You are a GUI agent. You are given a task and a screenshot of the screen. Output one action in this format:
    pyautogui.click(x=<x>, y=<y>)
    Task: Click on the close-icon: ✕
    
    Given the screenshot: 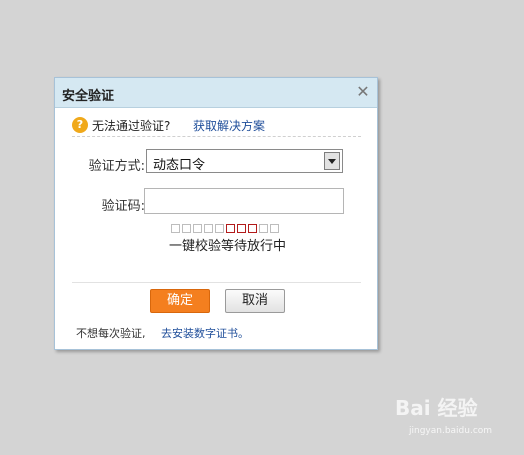 What is the action you would take?
    pyautogui.click(x=363, y=92)
    